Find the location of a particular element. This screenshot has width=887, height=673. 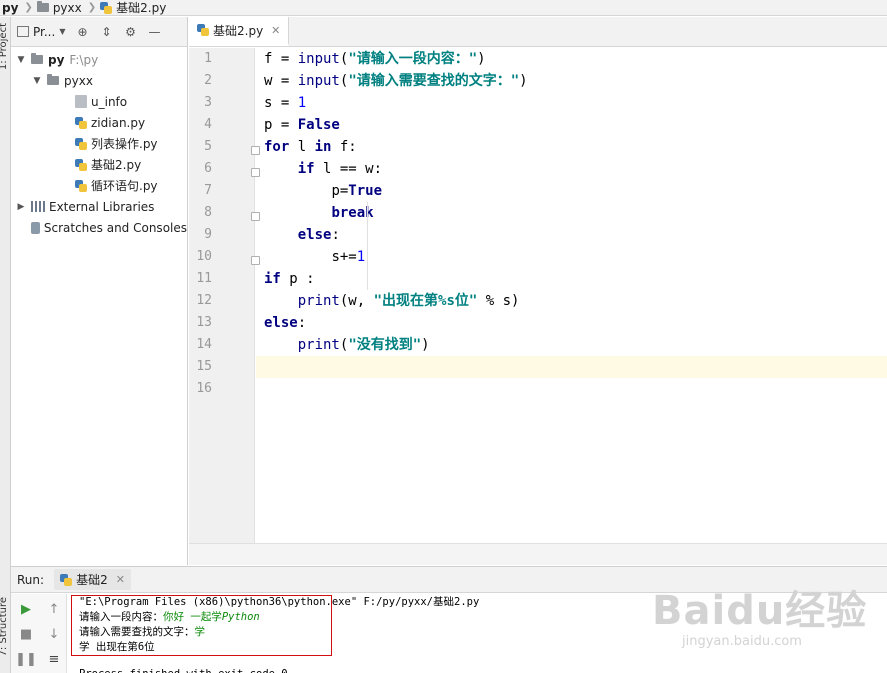

project-tool-tab: 1: Project is located at coordinates (4, 46).